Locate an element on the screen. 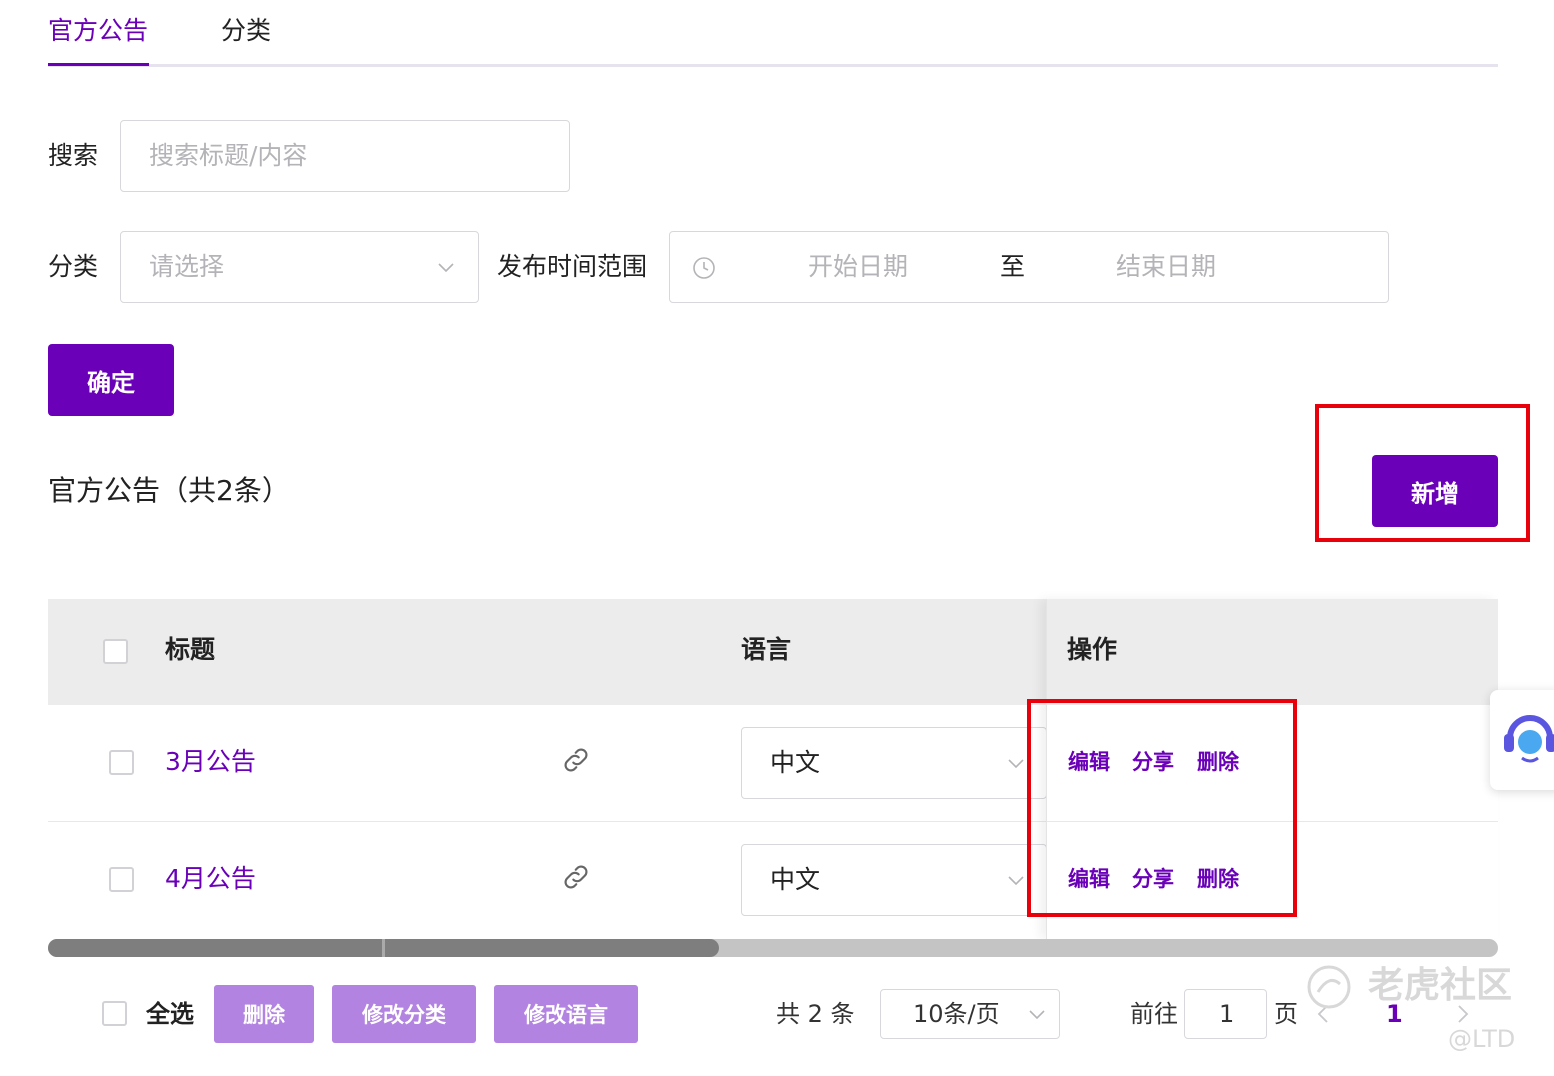 The height and width of the screenshot is (1076, 1554). category-placeholder: 请选择 is located at coordinates (187, 266).